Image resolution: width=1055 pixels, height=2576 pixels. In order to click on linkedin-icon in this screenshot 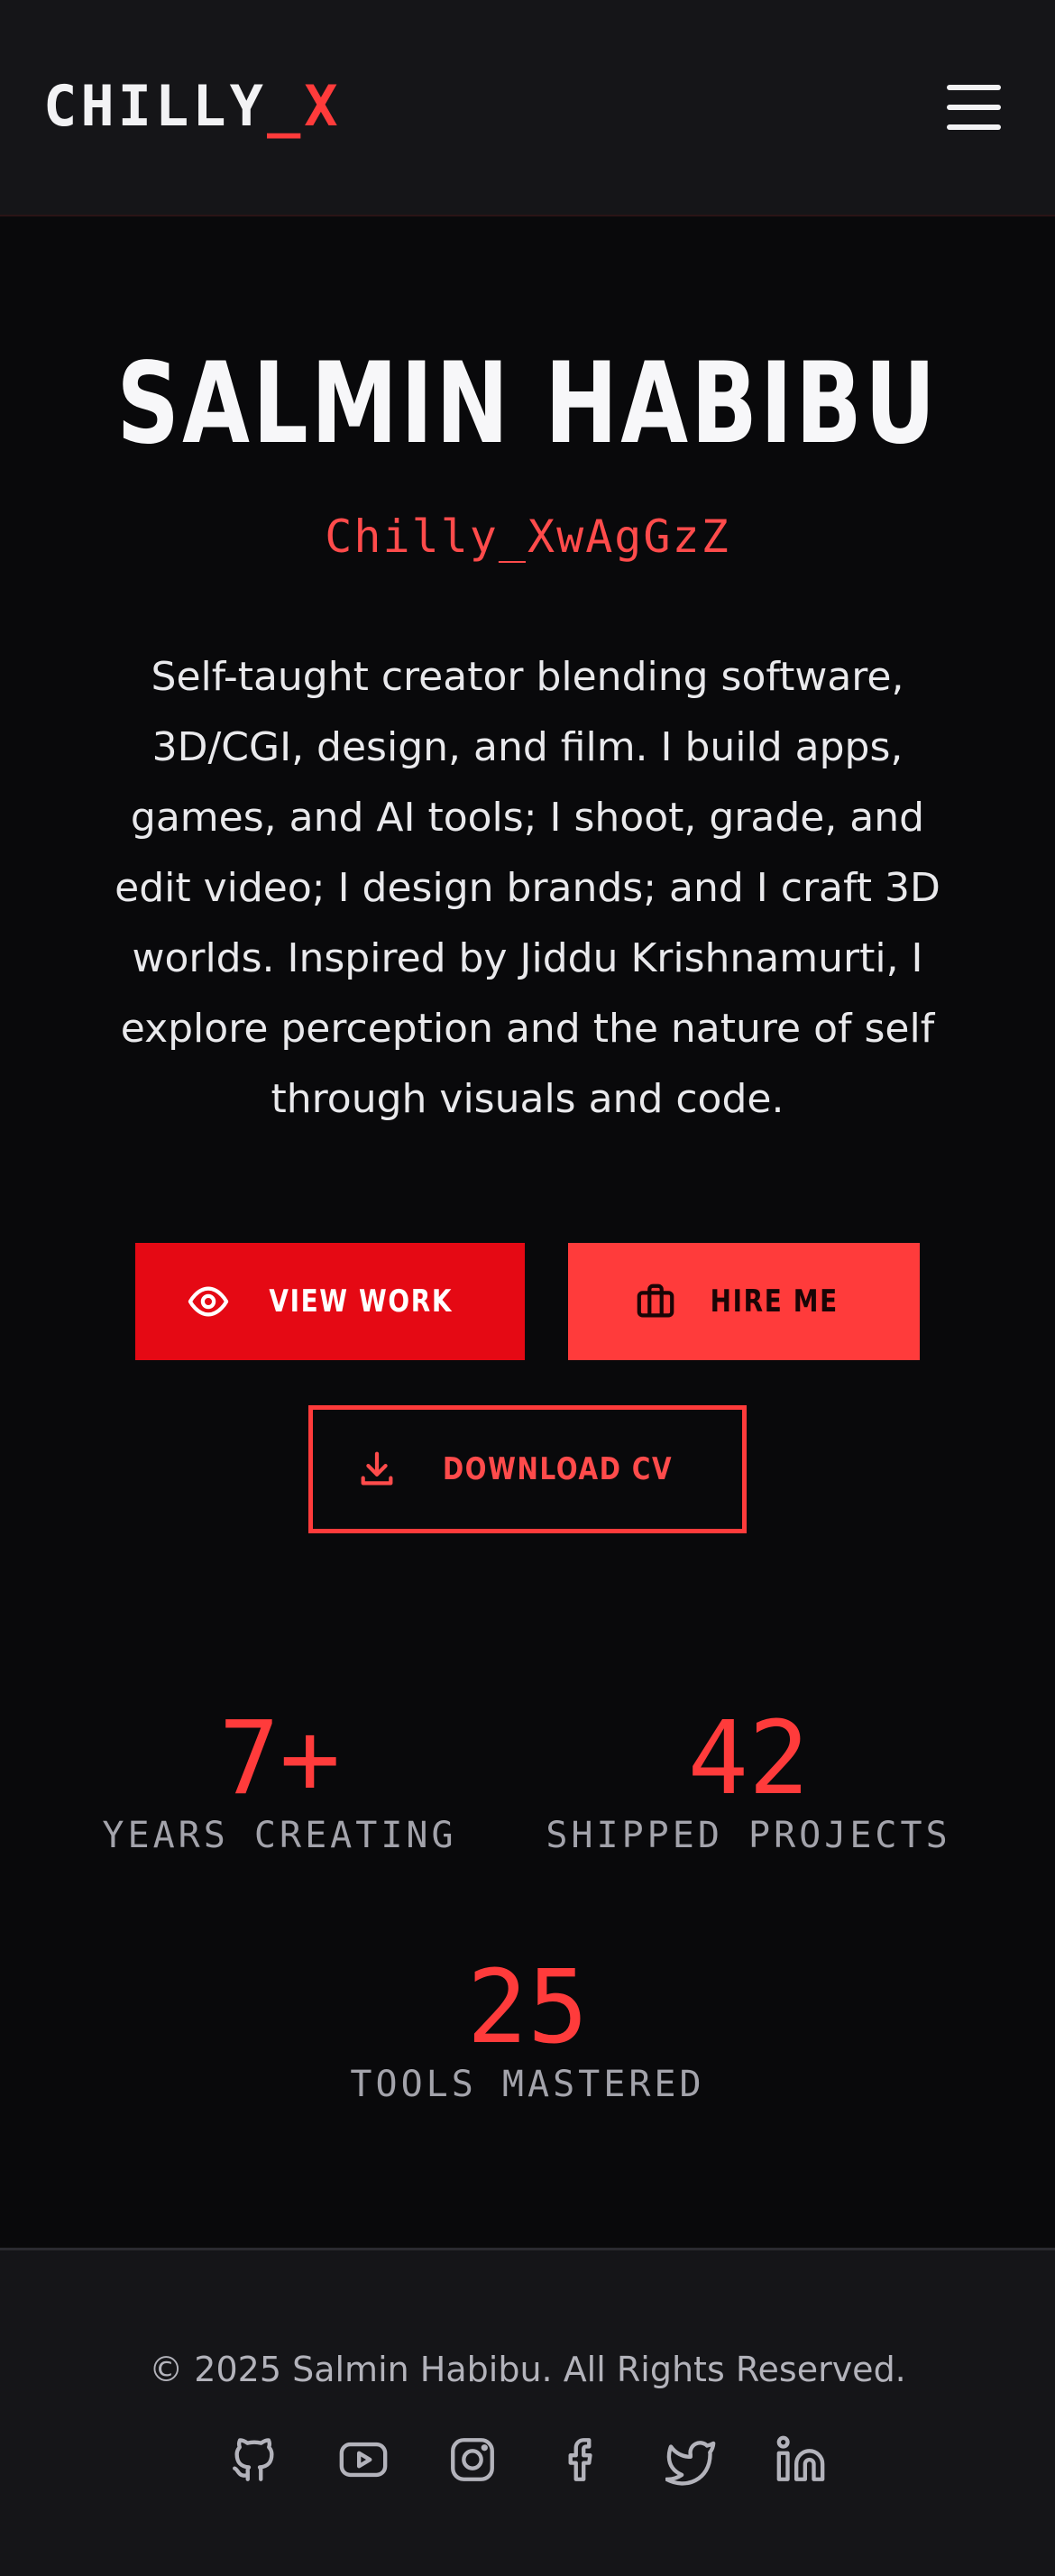, I will do `click(801, 2460)`.